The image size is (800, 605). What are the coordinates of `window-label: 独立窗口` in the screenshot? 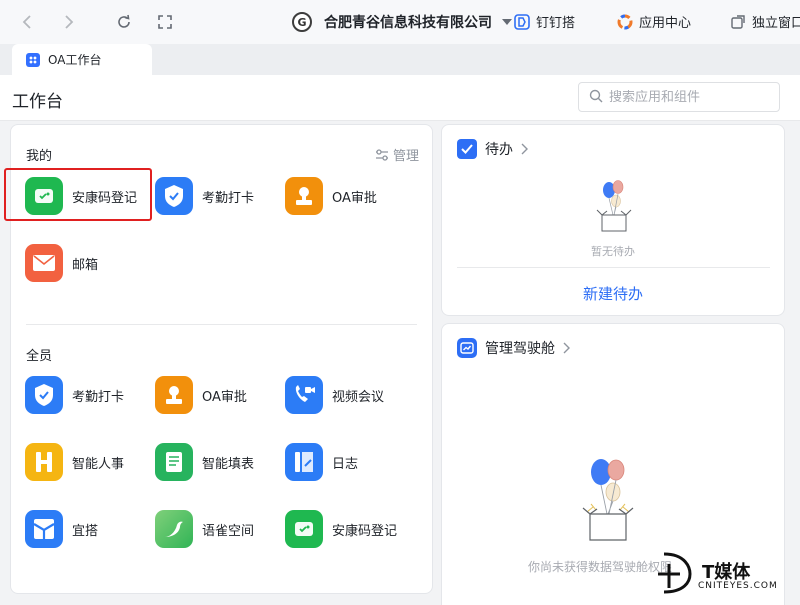 It's located at (776, 23).